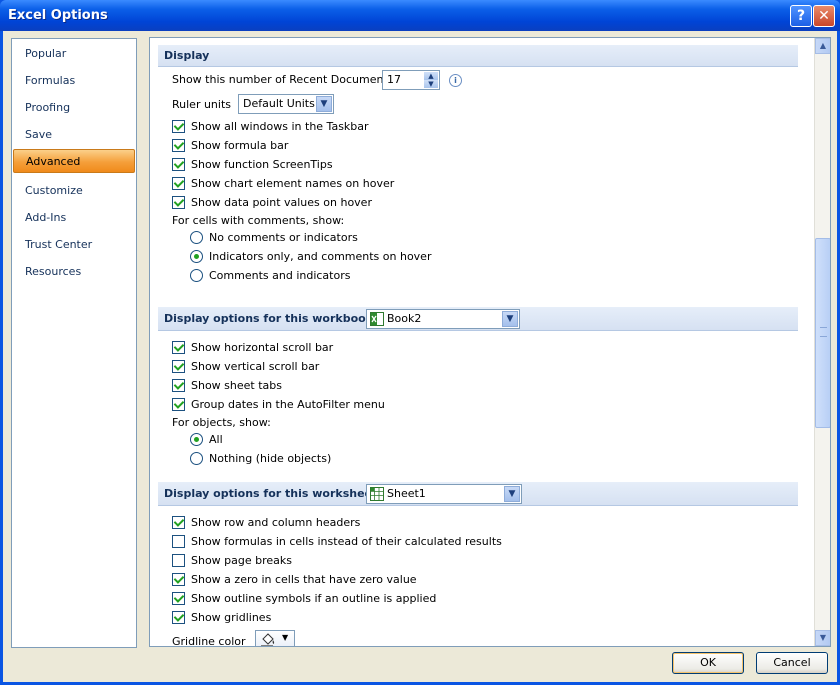 The image size is (840, 685). Describe the element at coordinates (394, 79) in the screenshot. I see `recent-docs-value: 17` at that location.